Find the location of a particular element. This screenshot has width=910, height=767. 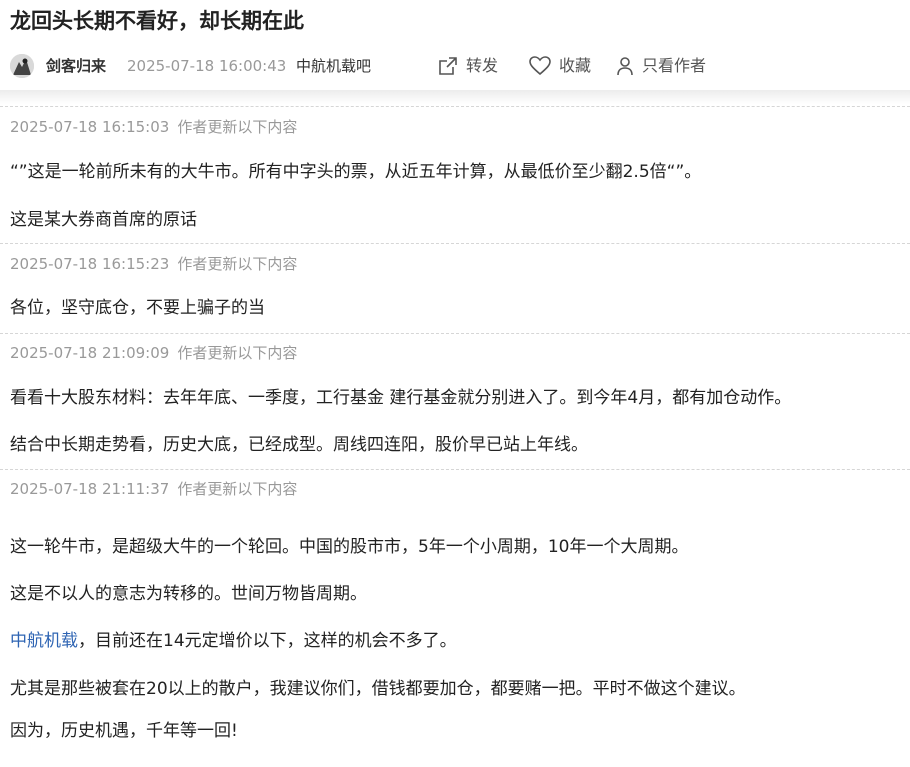

author-only-label: 只看作者 is located at coordinates (674, 65).